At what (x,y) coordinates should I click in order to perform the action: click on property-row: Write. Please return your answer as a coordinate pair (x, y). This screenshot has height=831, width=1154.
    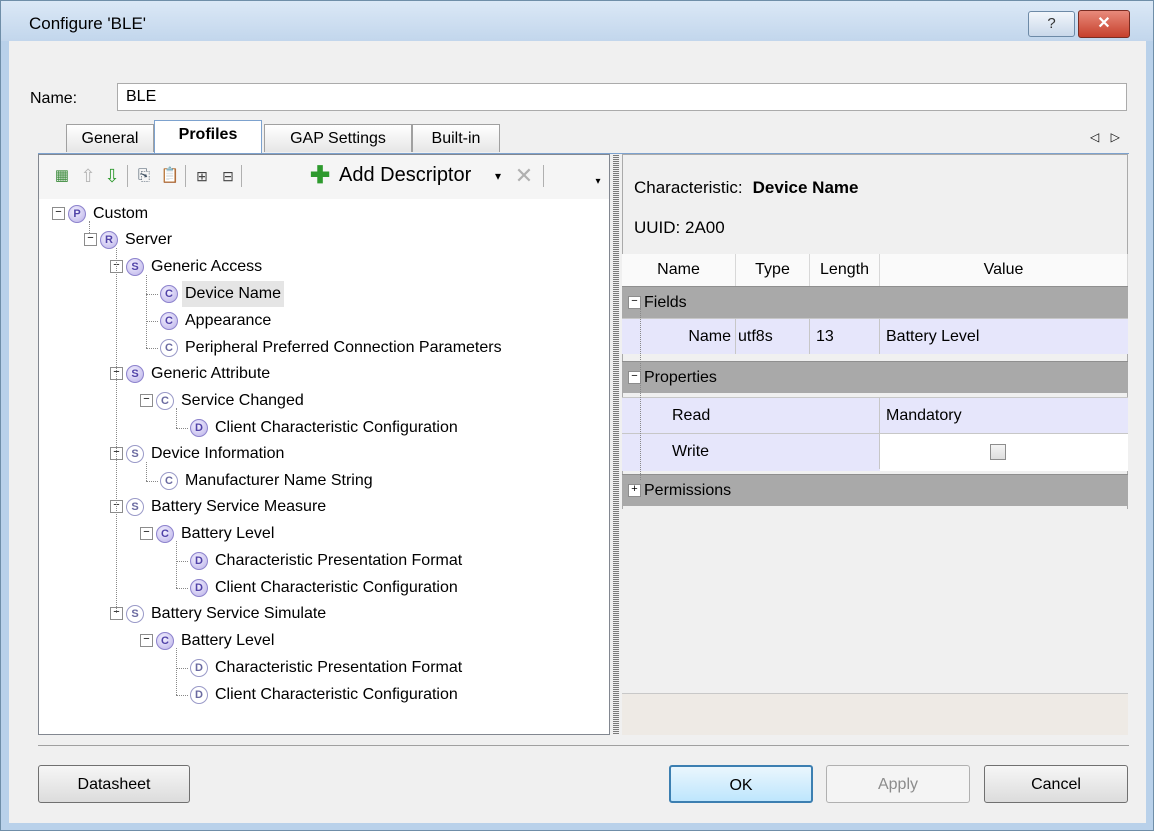
    Looking at the image, I should click on (875, 452).